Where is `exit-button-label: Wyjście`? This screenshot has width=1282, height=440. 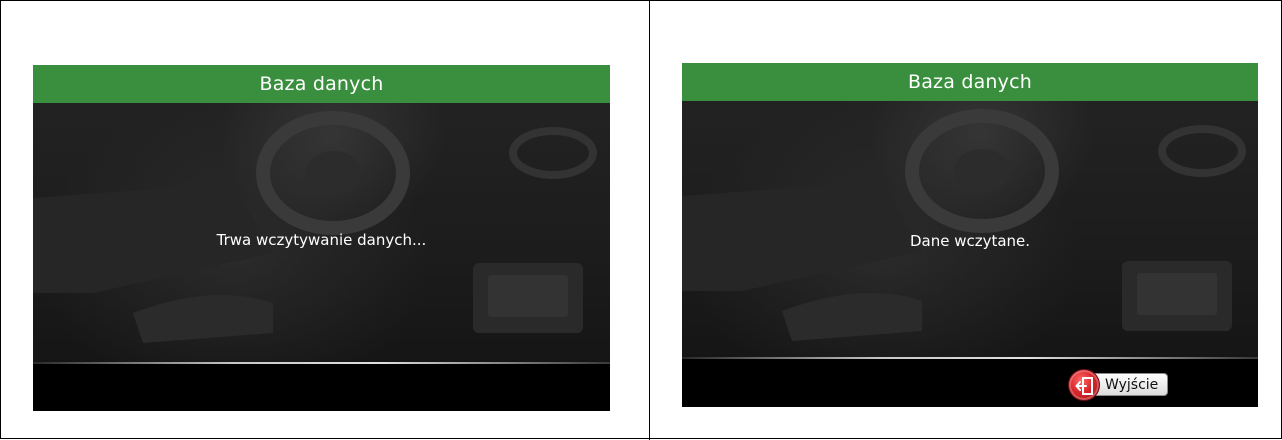 exit-button-label: Wyjście is located at coordinates (1129, 384).